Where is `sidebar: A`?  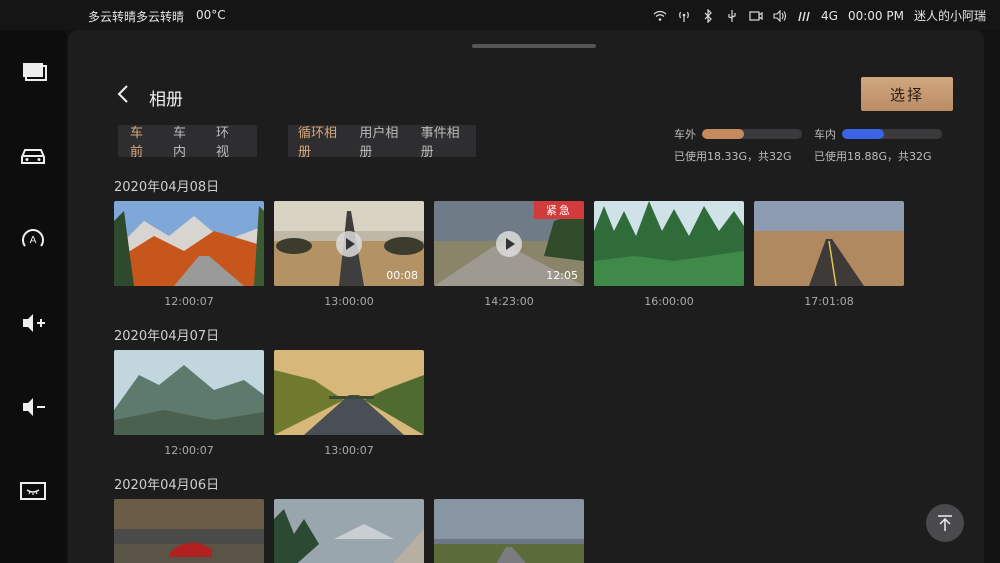
sidebar: A is located at coordinates (33, 296).